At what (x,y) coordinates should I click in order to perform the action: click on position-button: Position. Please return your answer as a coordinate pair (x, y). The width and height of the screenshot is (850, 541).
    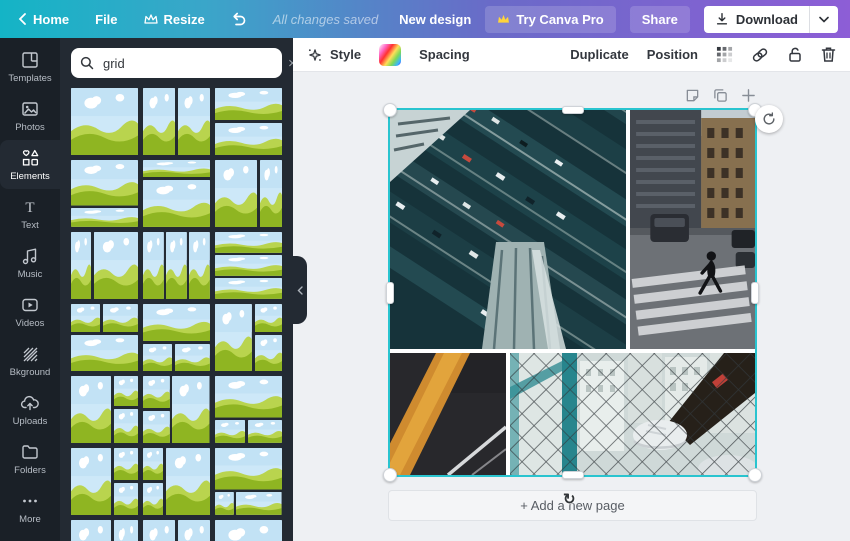
    Looking at the image, I should click on (672, 54).